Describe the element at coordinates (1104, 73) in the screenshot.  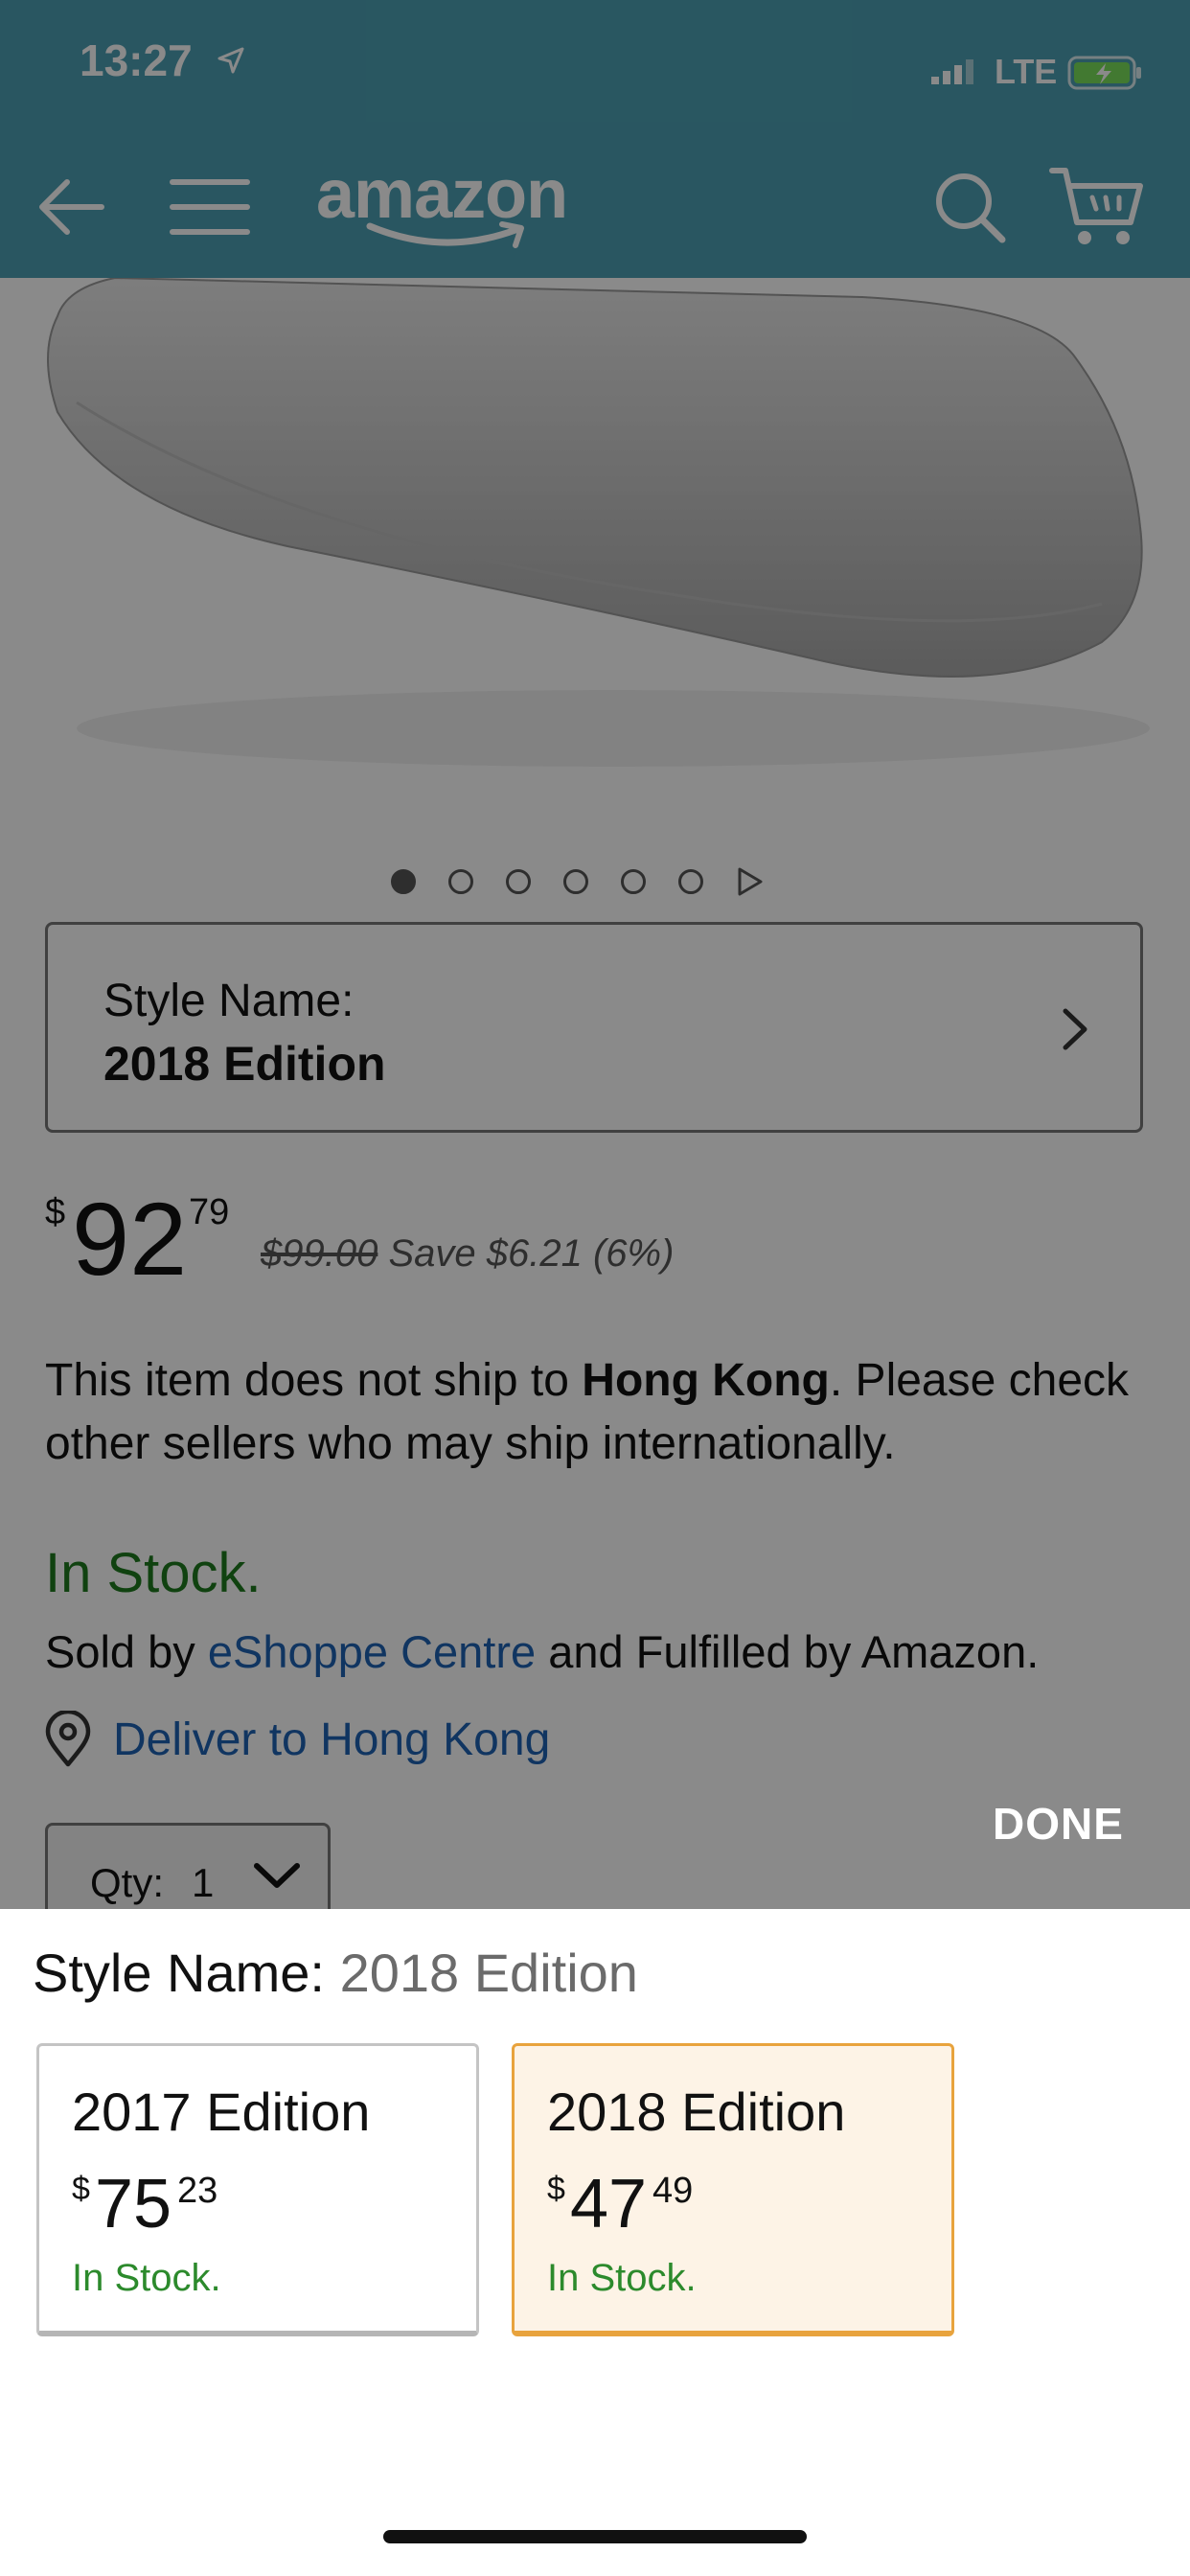
I see `battery-charging-icon` at that location.